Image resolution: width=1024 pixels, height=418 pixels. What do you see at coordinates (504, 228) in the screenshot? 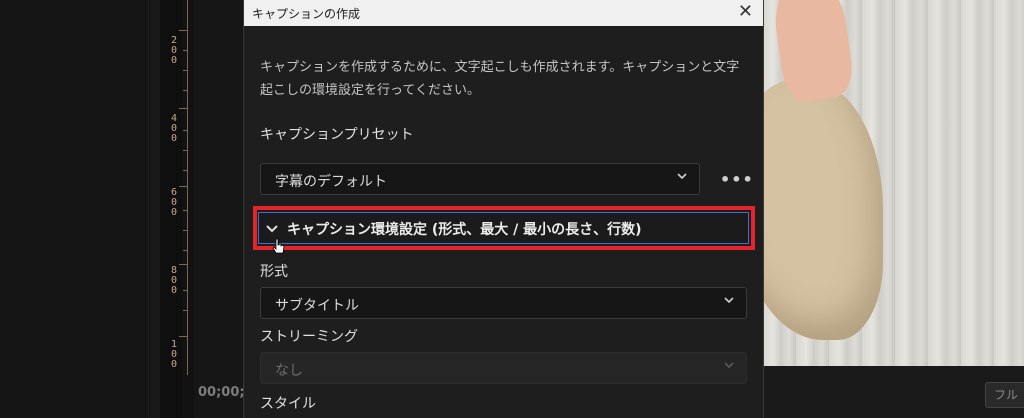
I see `highlight-box` at bounding box center [504, 228].